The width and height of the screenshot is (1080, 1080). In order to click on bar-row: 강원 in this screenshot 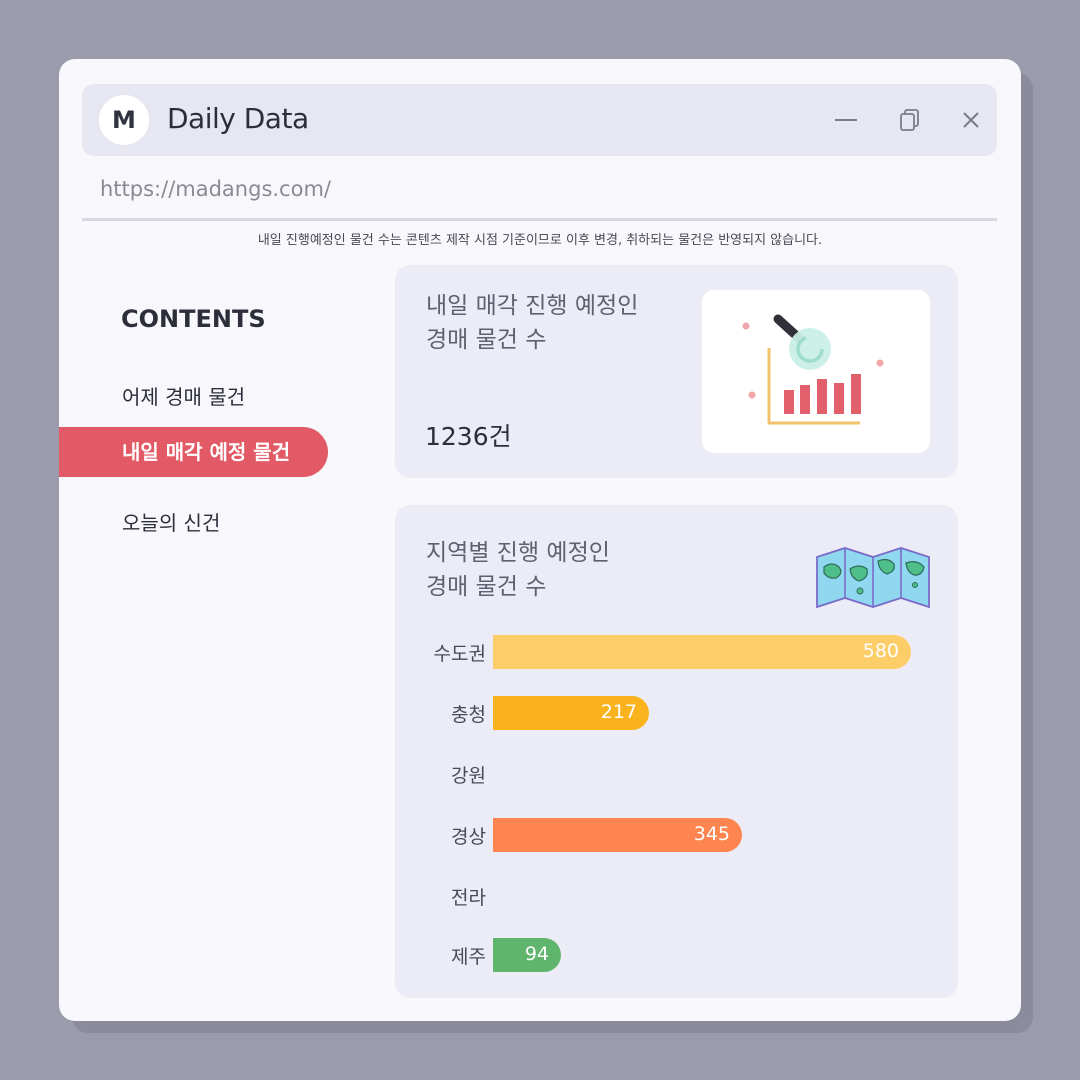, I will do `click(676, 775)`.